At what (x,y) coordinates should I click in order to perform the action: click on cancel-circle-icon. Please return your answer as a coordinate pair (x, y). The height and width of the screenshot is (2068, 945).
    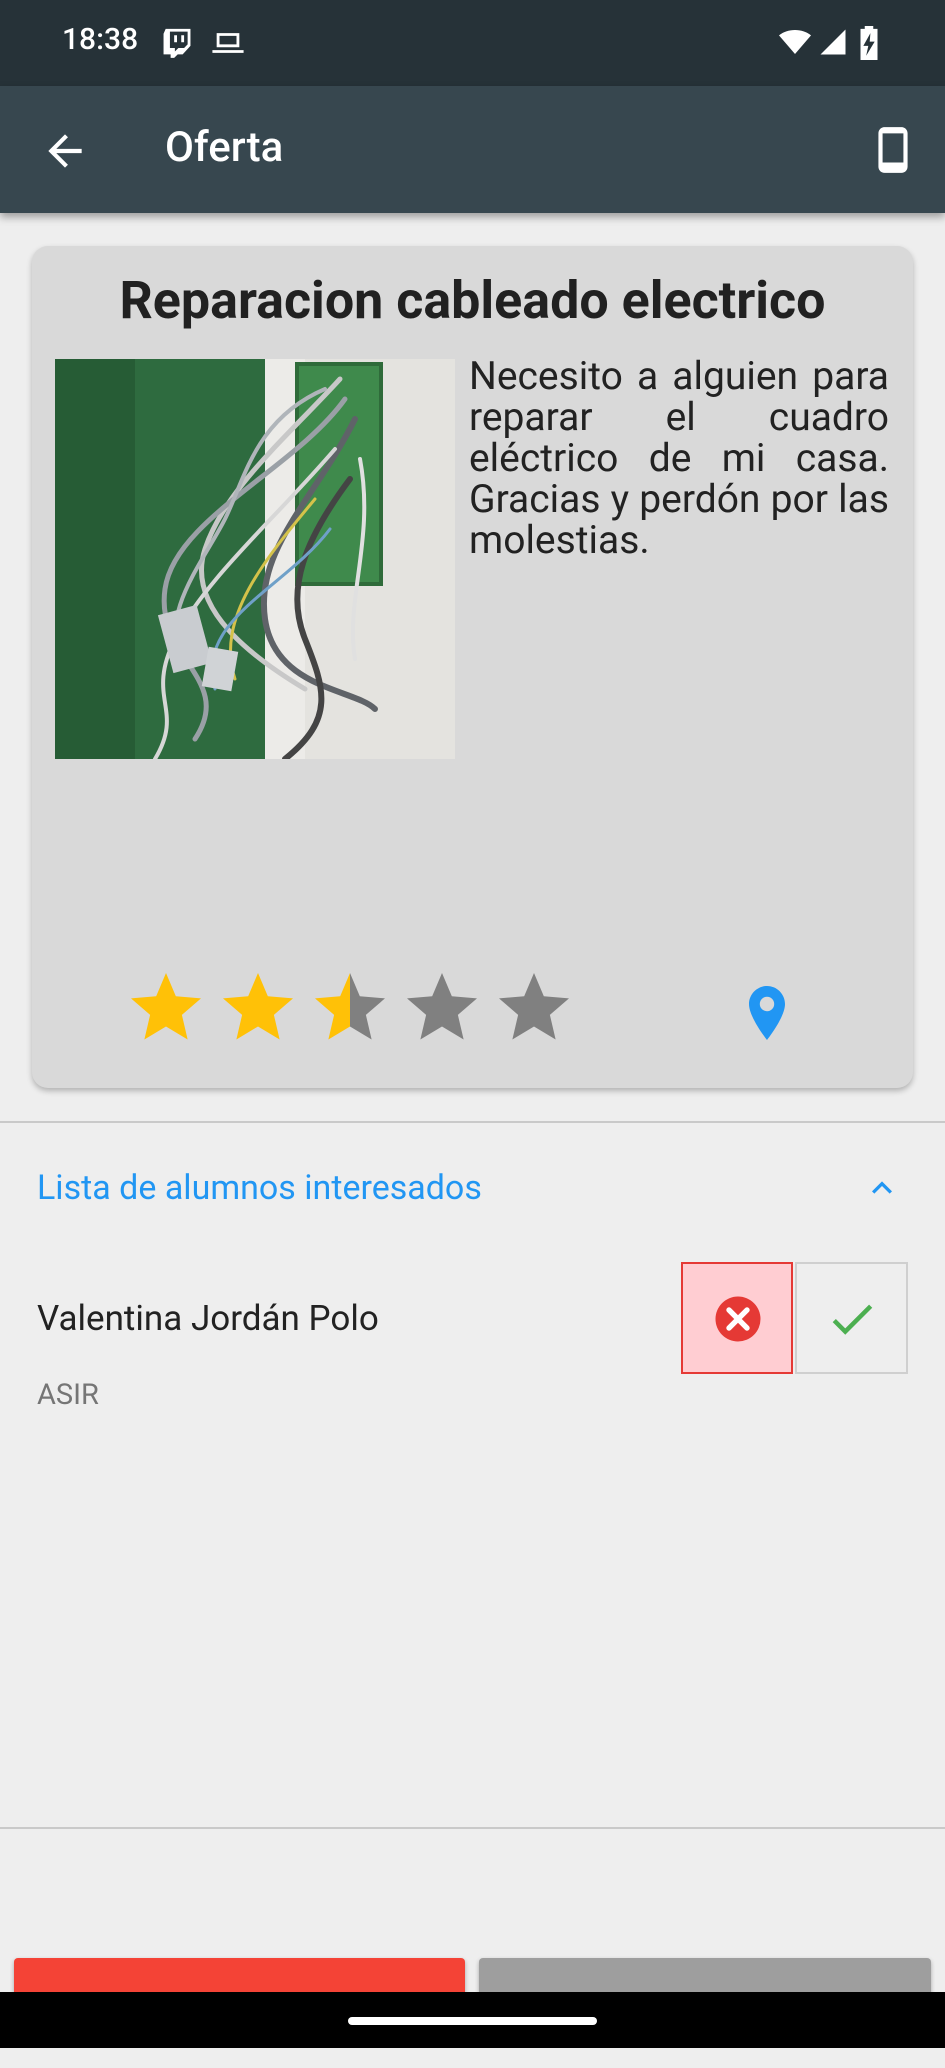
    Looking at the image, I should click on (738, 1319).